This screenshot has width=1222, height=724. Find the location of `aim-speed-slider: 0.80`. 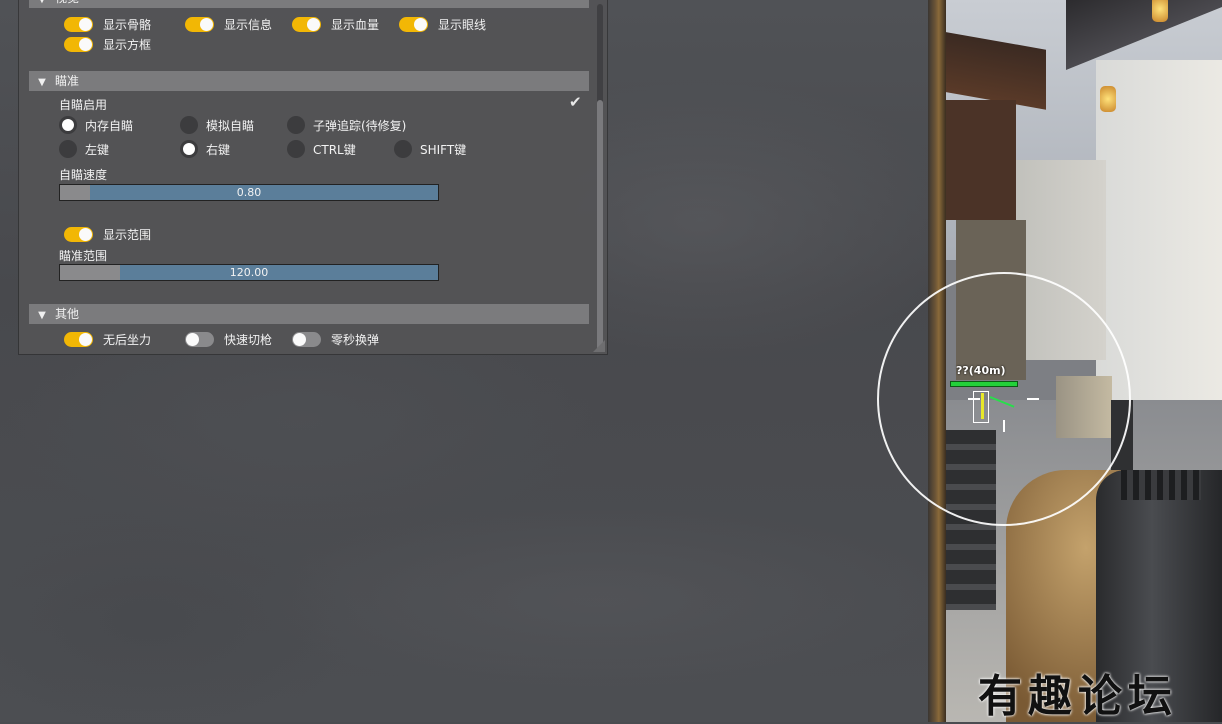

aim-speed-slider: 0.80 is located at coordinates (249, 192).